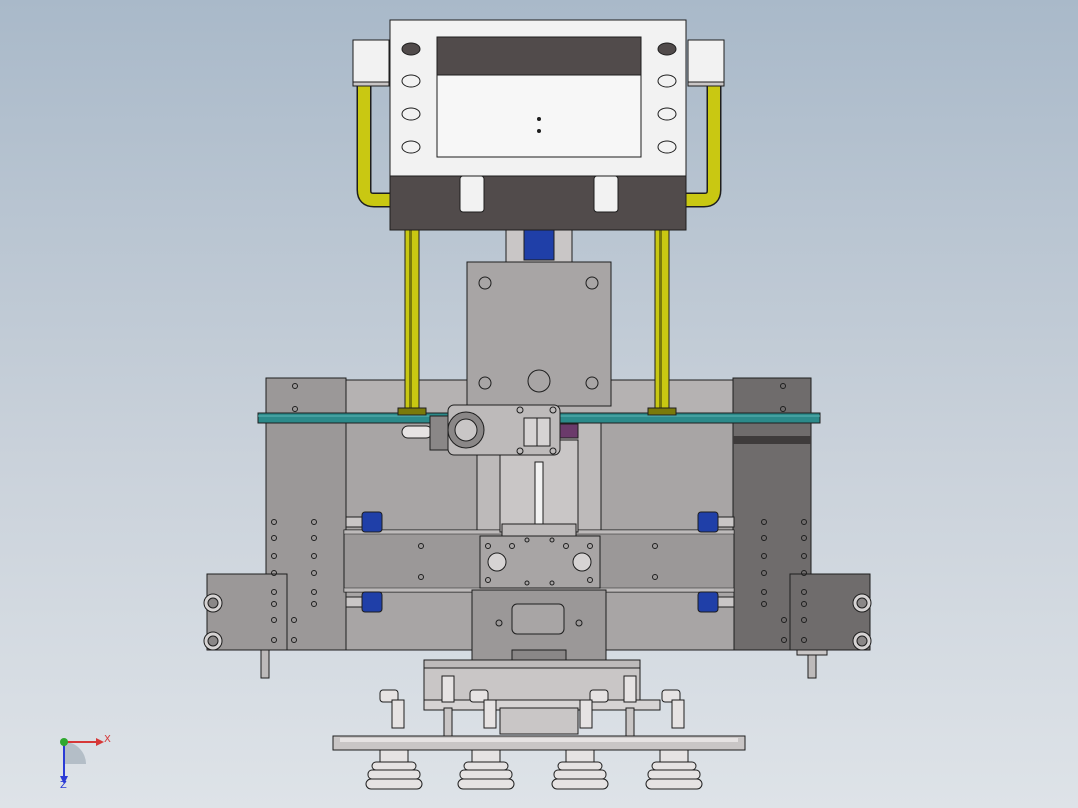 The height and width of the screenshot is (808, 1078). I want to click on axis-triad: X Z, so click(84, 759).